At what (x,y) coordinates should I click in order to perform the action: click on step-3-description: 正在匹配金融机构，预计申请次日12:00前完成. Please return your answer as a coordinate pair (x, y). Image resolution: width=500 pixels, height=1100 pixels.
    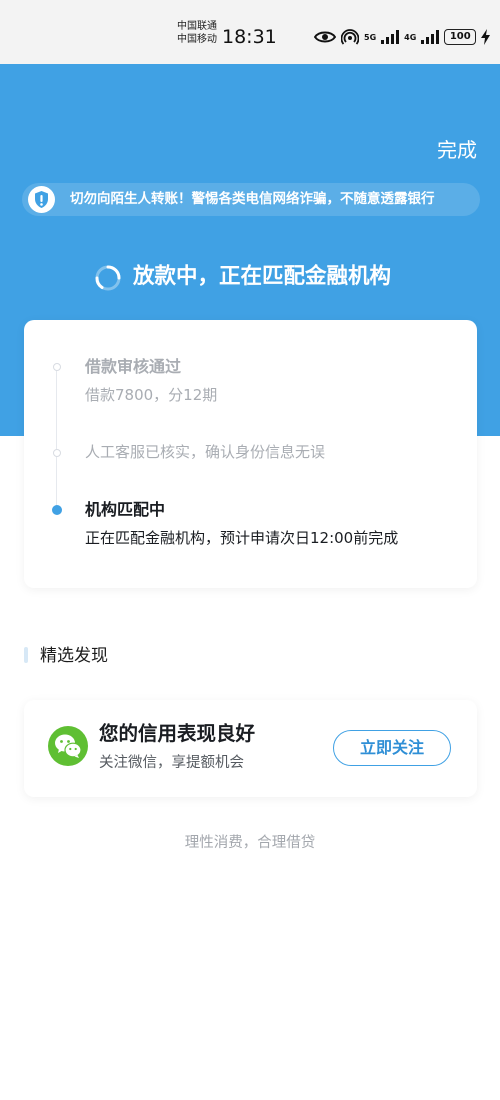
    Looking at the image, I should click on (242, 538).